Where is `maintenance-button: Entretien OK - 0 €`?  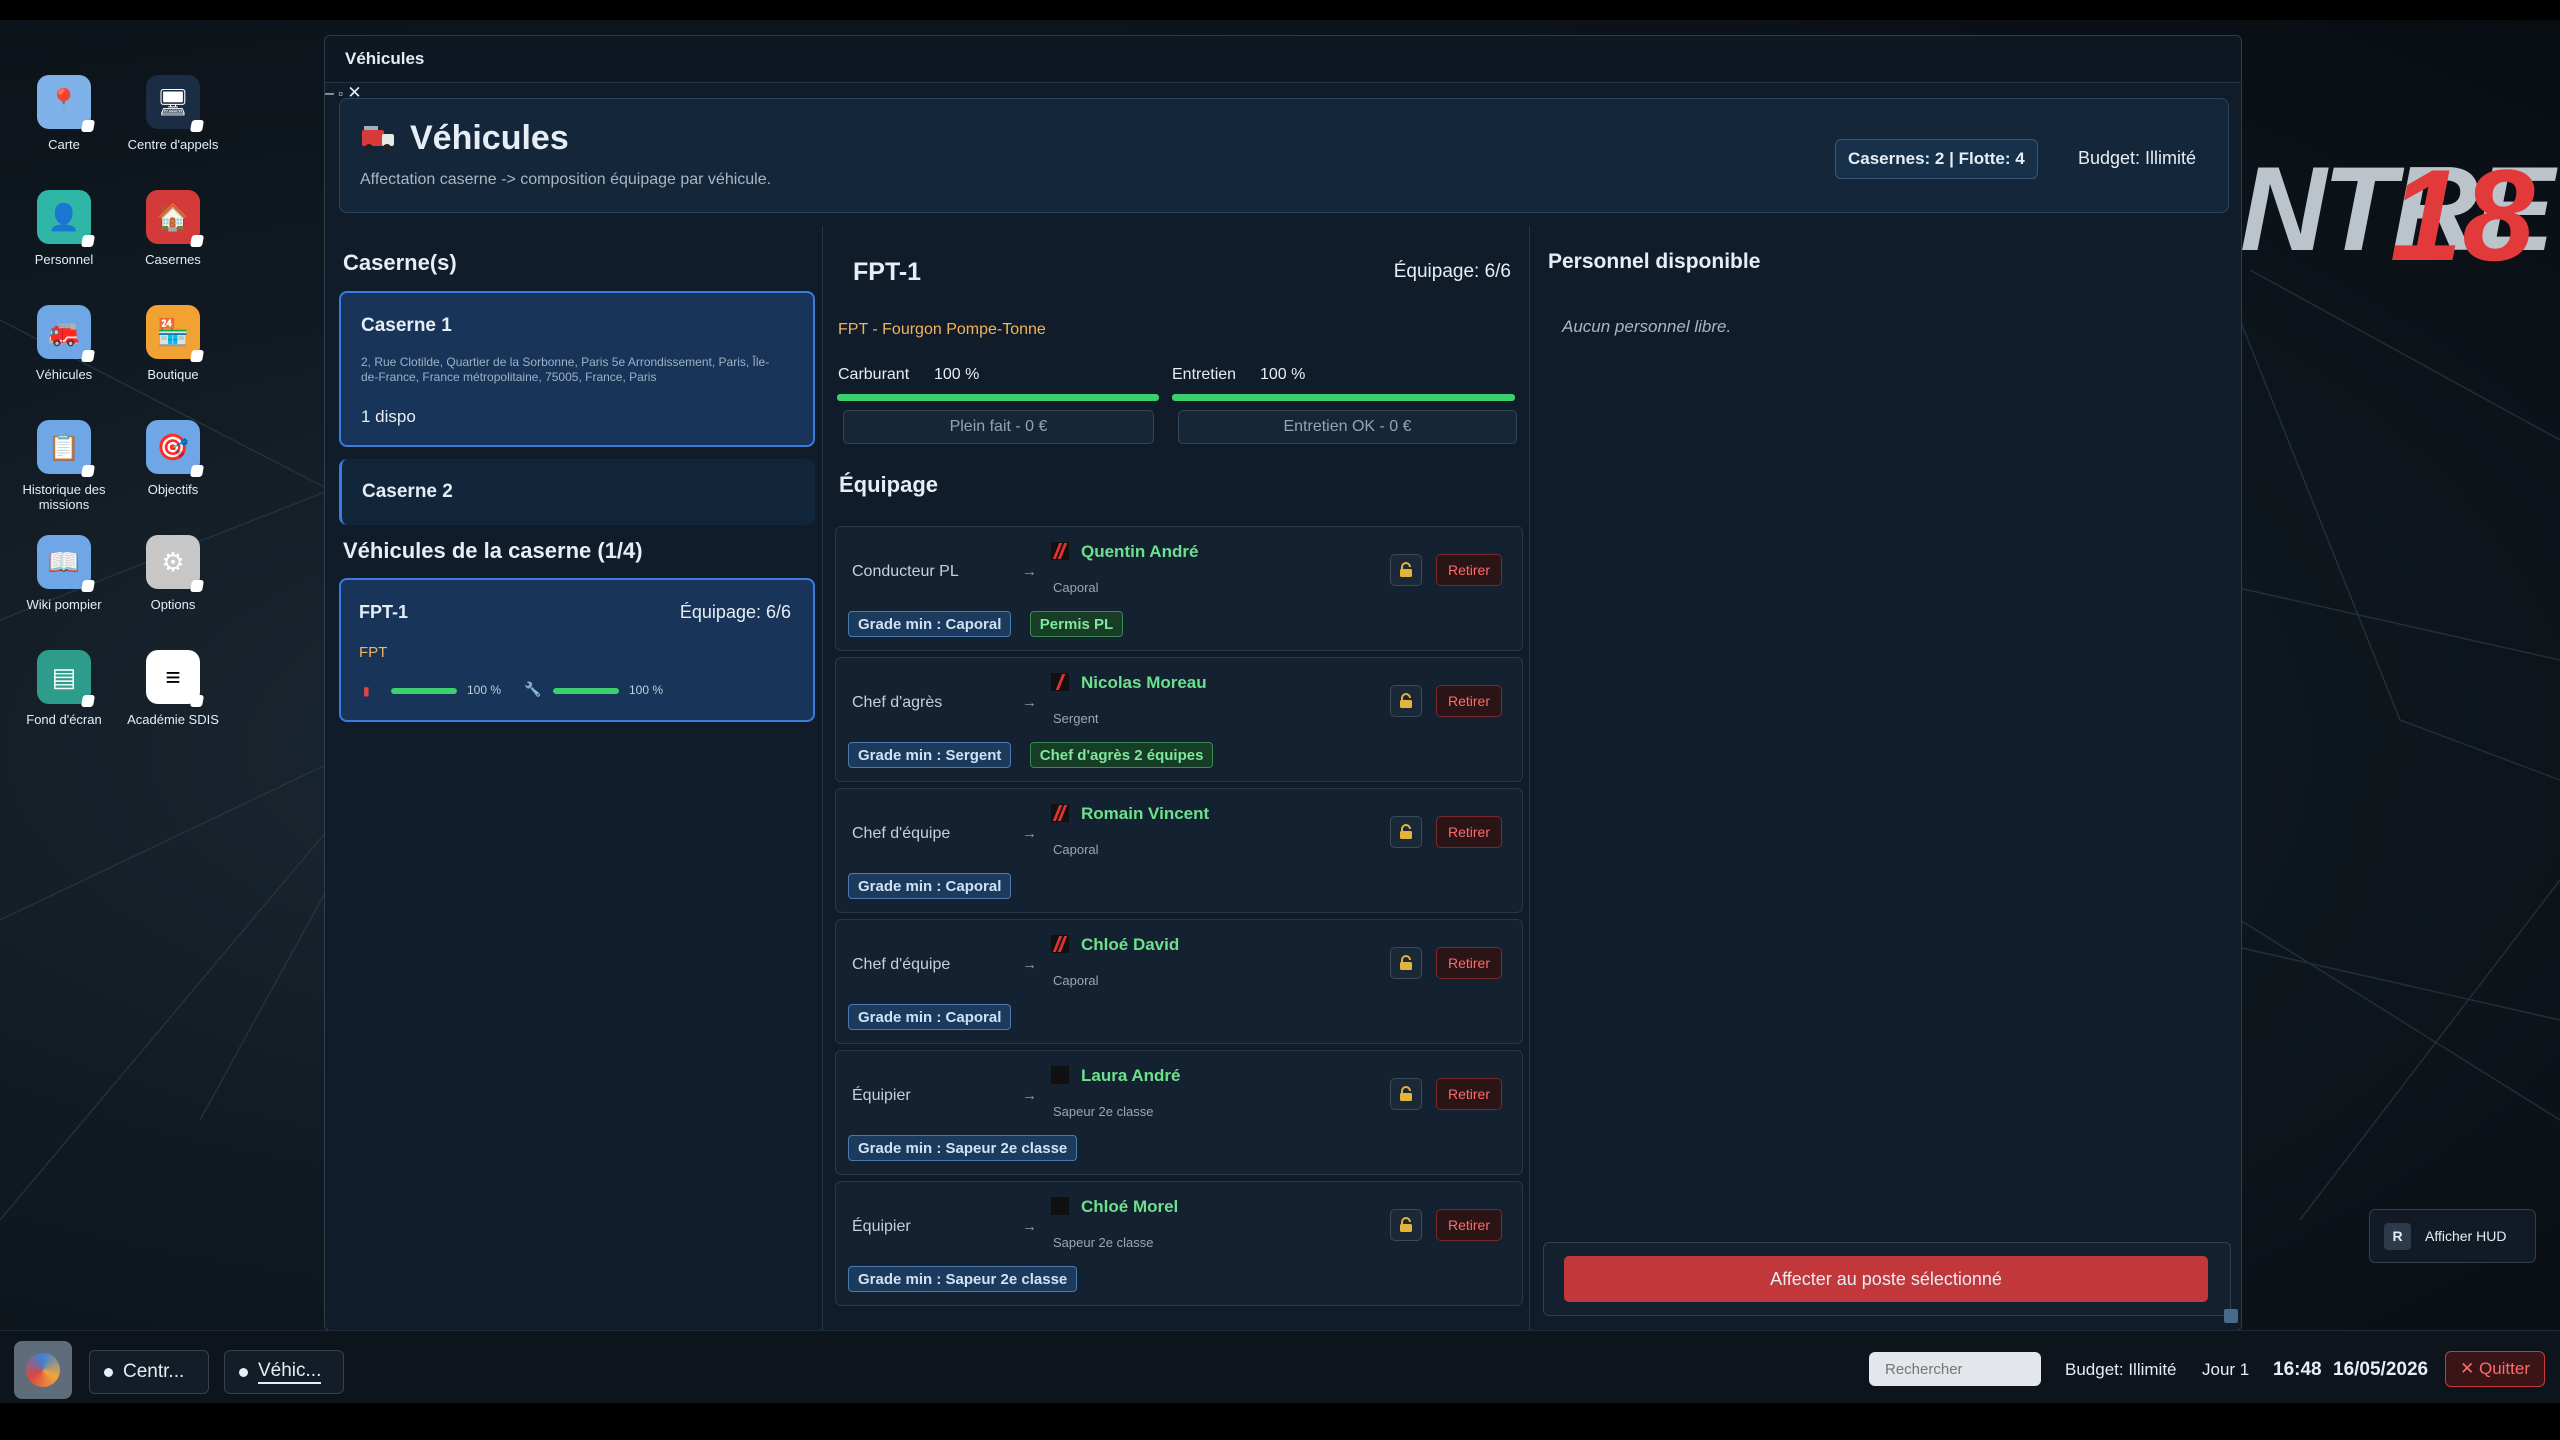
maintenance-button: Entretien OK - 0 € is located at coordinates (1347, 427).